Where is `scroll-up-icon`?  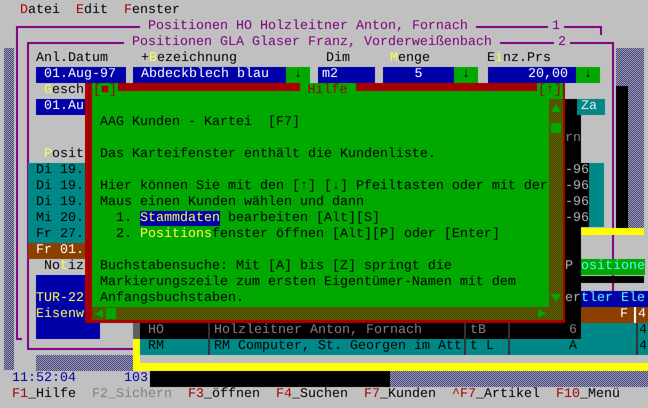
scroll-up-icon is located at coordinates (556, 108).